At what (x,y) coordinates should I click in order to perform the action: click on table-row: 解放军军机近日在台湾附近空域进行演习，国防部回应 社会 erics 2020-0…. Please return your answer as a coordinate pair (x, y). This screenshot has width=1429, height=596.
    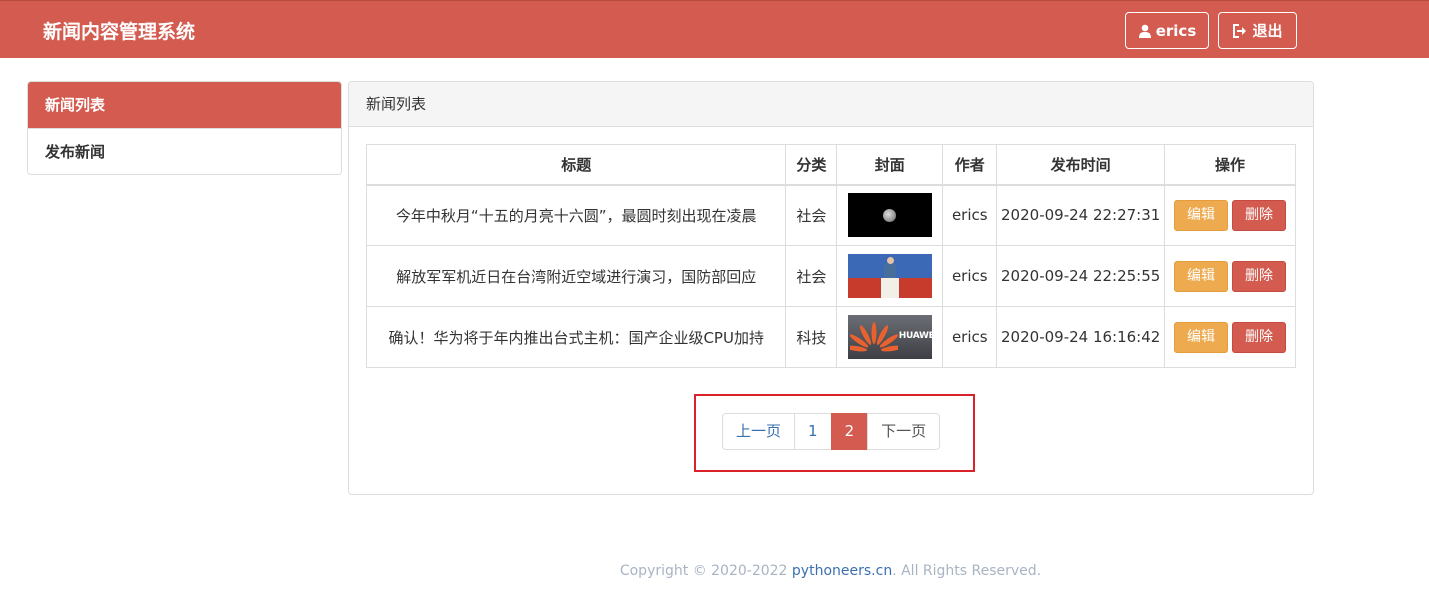
    Looking at the image, I should click on (830, 276).